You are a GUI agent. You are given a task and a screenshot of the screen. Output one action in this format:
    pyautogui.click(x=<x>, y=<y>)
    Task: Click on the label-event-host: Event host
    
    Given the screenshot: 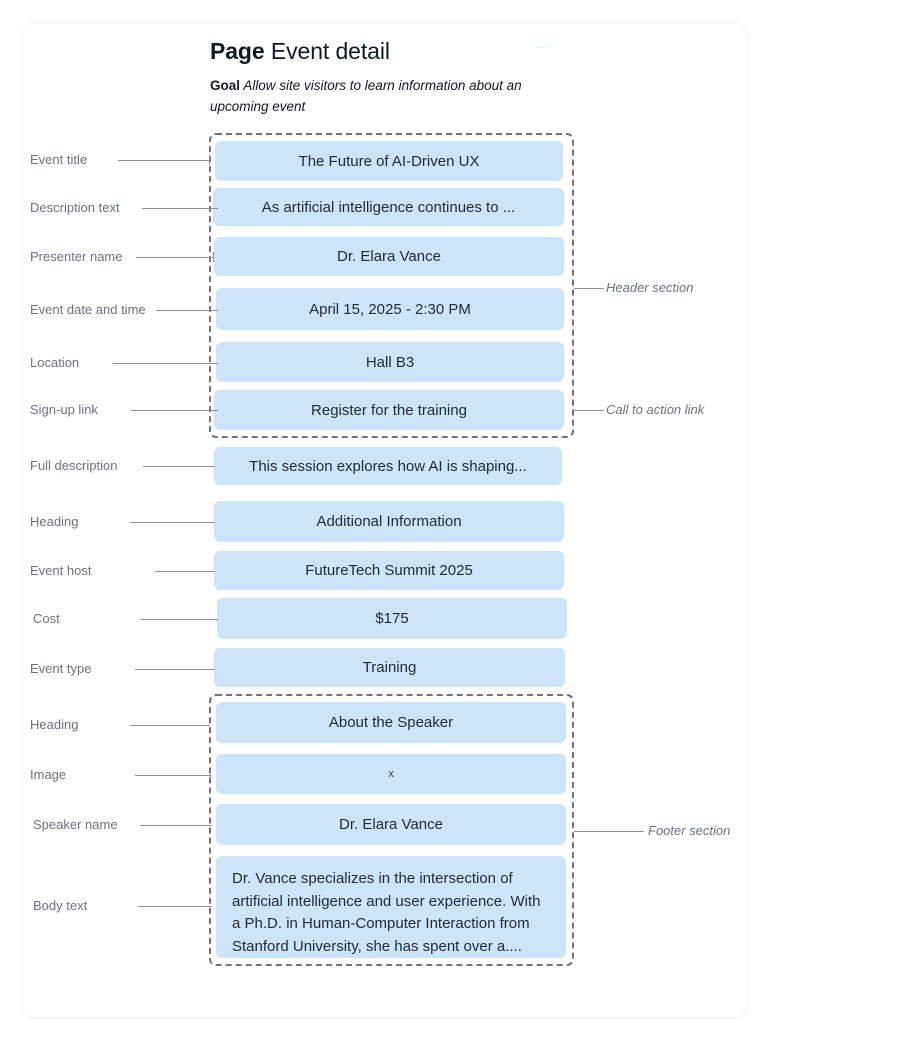 What is the action you would take?
    pyautogui.click(x=61, y=570)
    